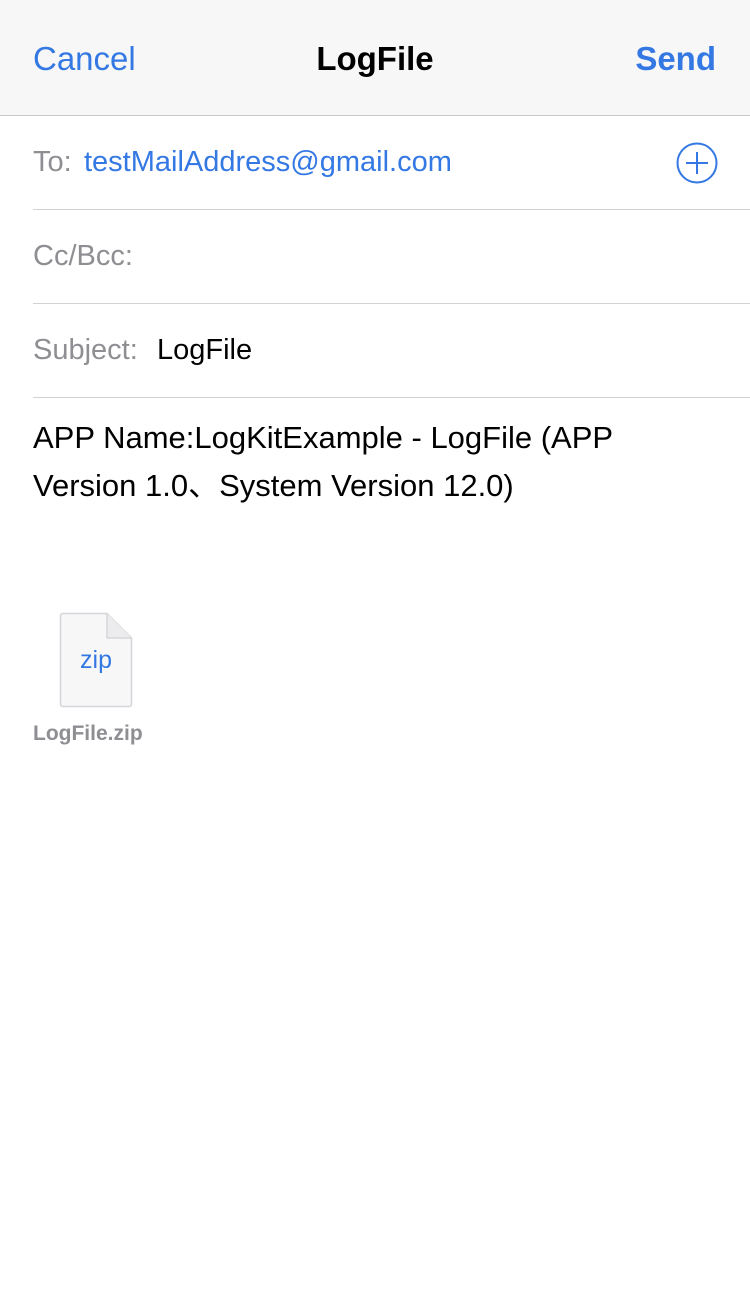  What do you see at coordinates (675, 59) in the screenshot?
I see `send-button: Send` at bounding box center [675, 59].